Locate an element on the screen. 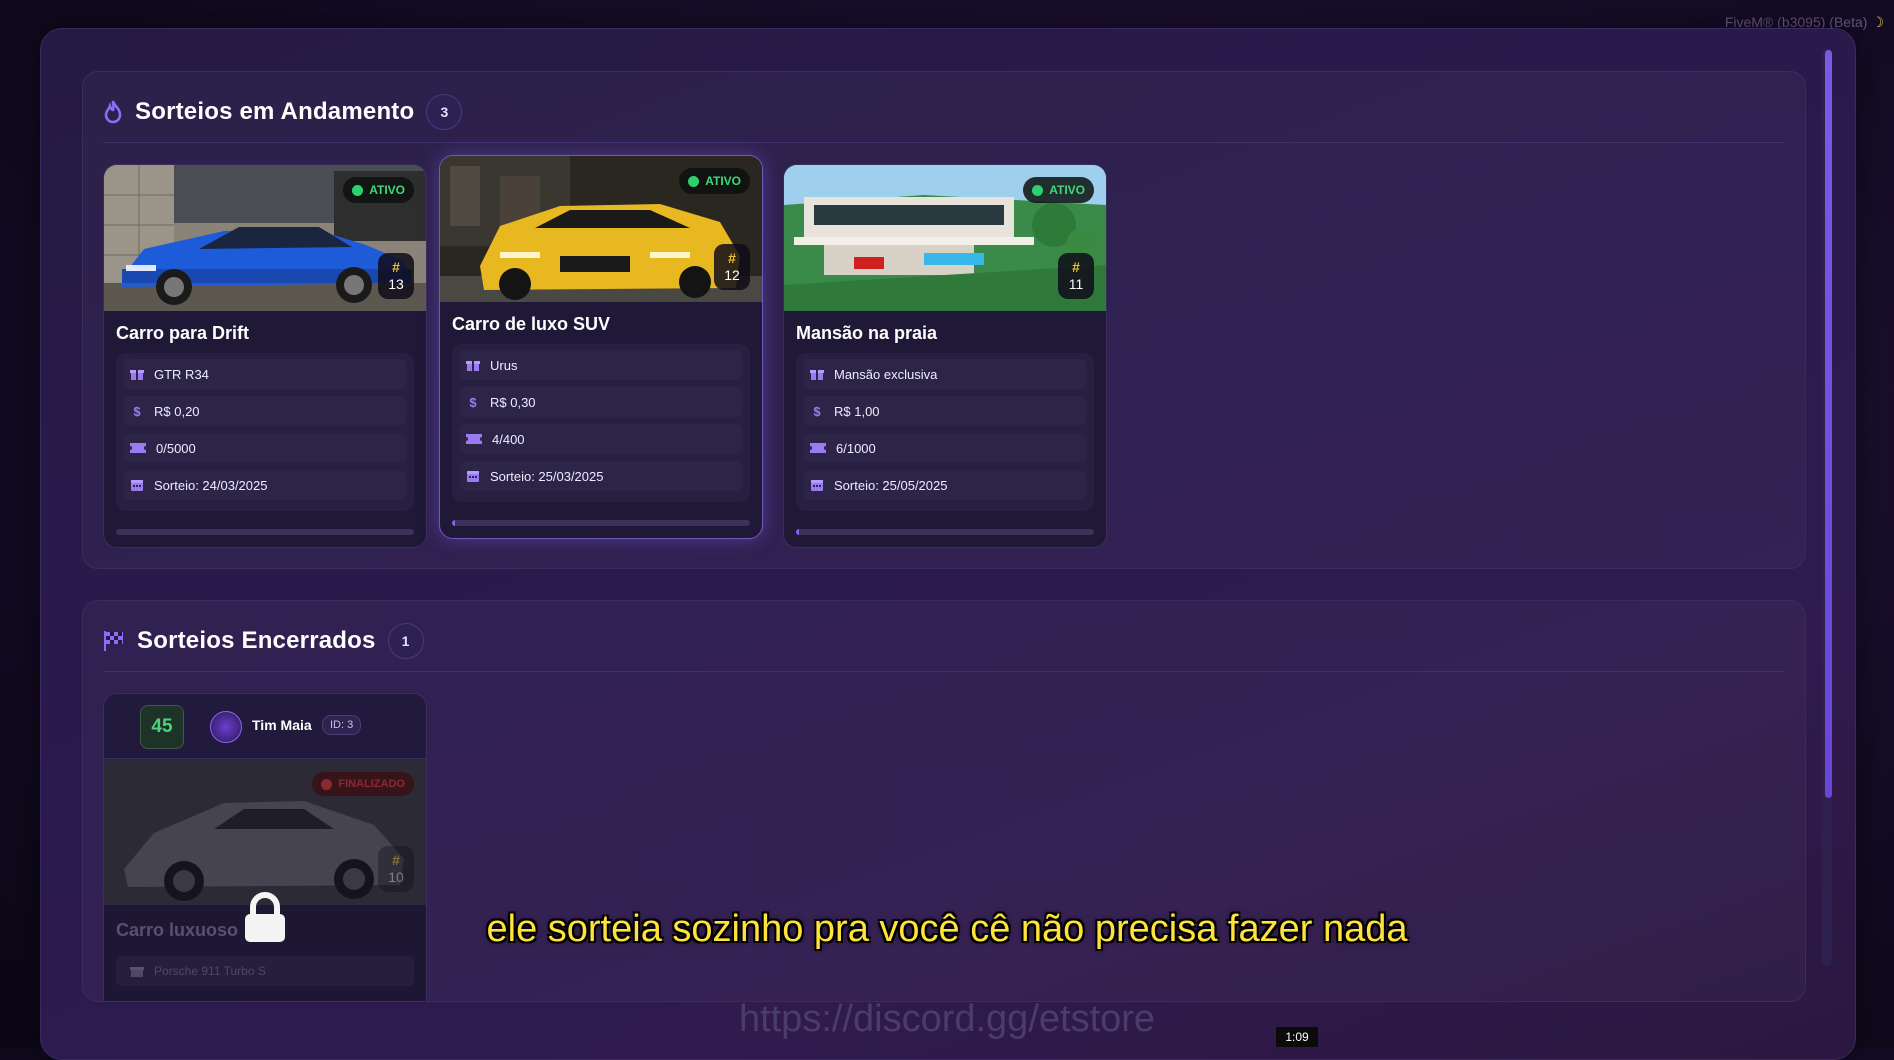 This screenshot has height=1060, width=1894. raffle-title: Carro para Drift is located at coordinates (183, 333).